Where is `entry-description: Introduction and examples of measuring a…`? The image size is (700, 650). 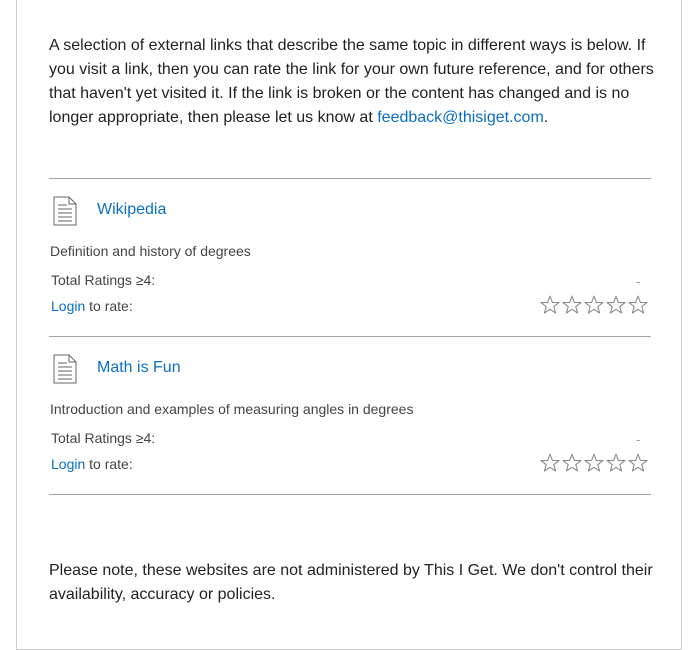
entry-description: Introduction and examples of measuring a… is located at coordinates (232, 409).